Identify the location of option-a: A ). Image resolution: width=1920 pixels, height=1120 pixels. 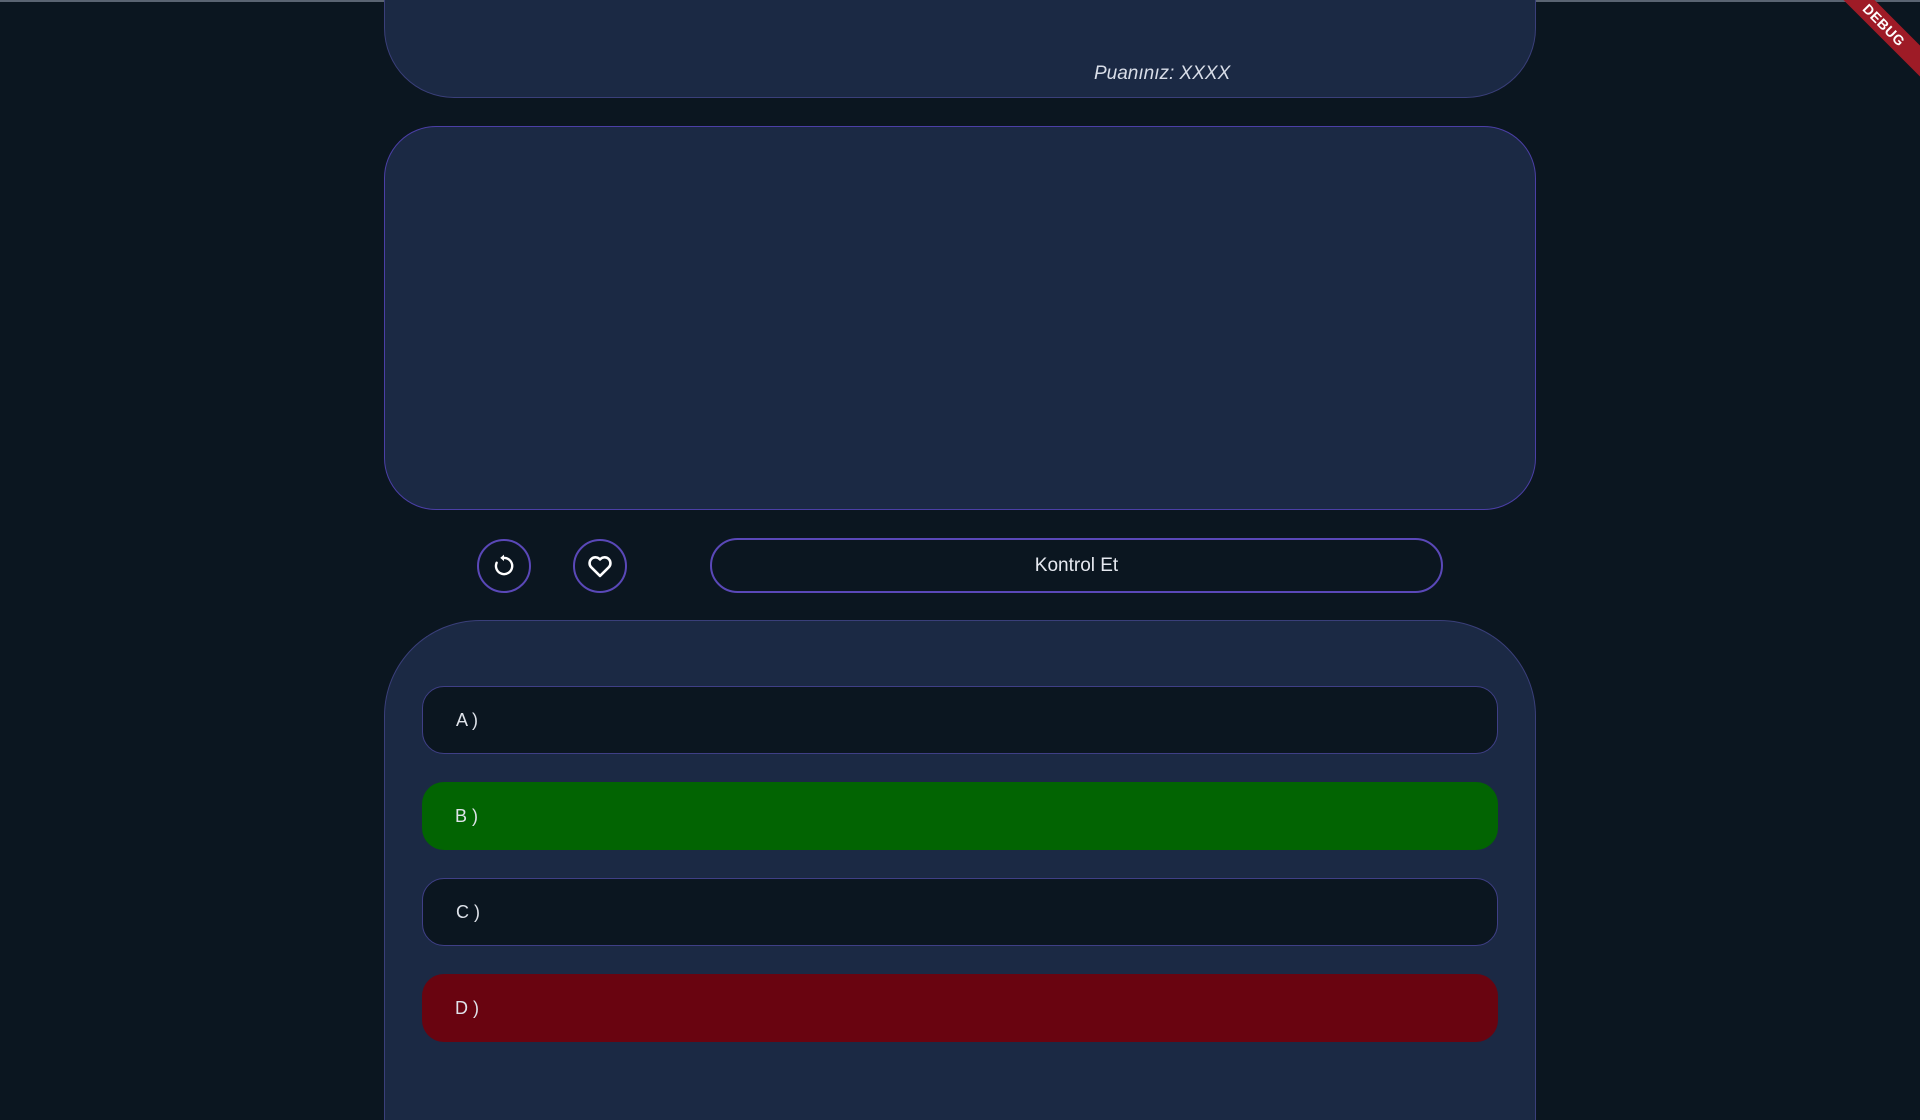
(960, 720).